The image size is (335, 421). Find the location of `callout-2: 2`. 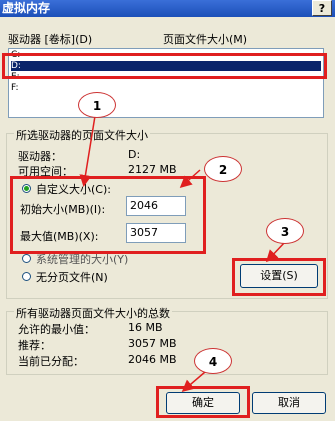

callout-2: 2 is located at coordinates (223, 169).